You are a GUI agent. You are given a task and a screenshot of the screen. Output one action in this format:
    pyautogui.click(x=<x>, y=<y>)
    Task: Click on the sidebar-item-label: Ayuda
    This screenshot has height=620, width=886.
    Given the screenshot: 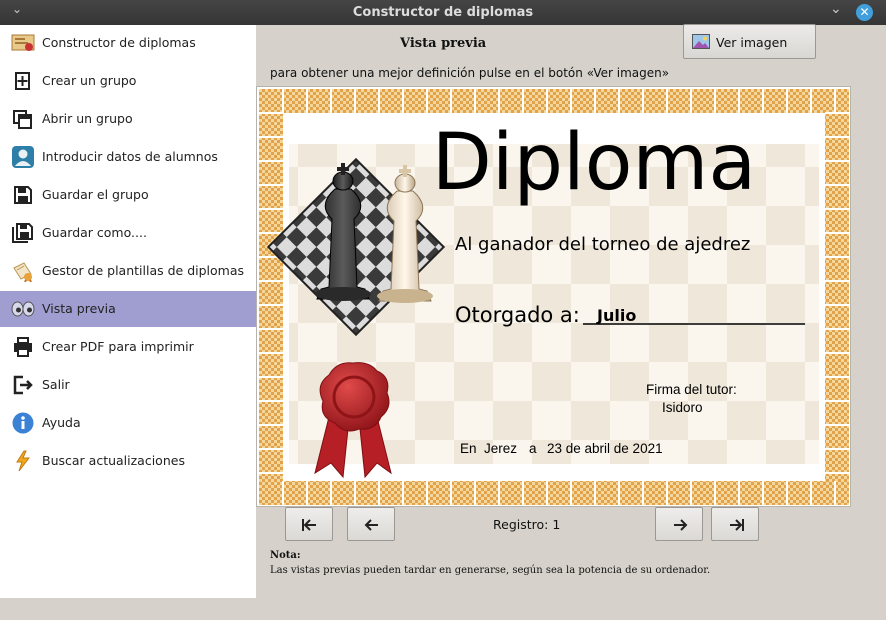 What is the action you would take?
    pyautogui.click(x=61, y=422)
    